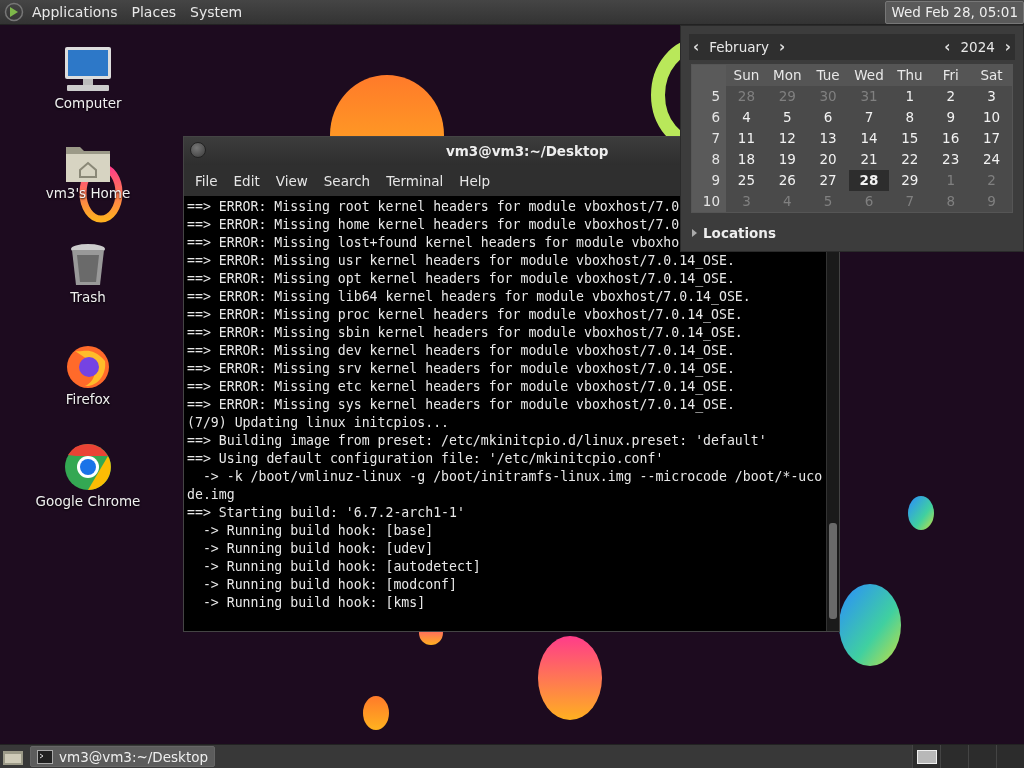  I want to click on week-number: 10, so click(709, 201).